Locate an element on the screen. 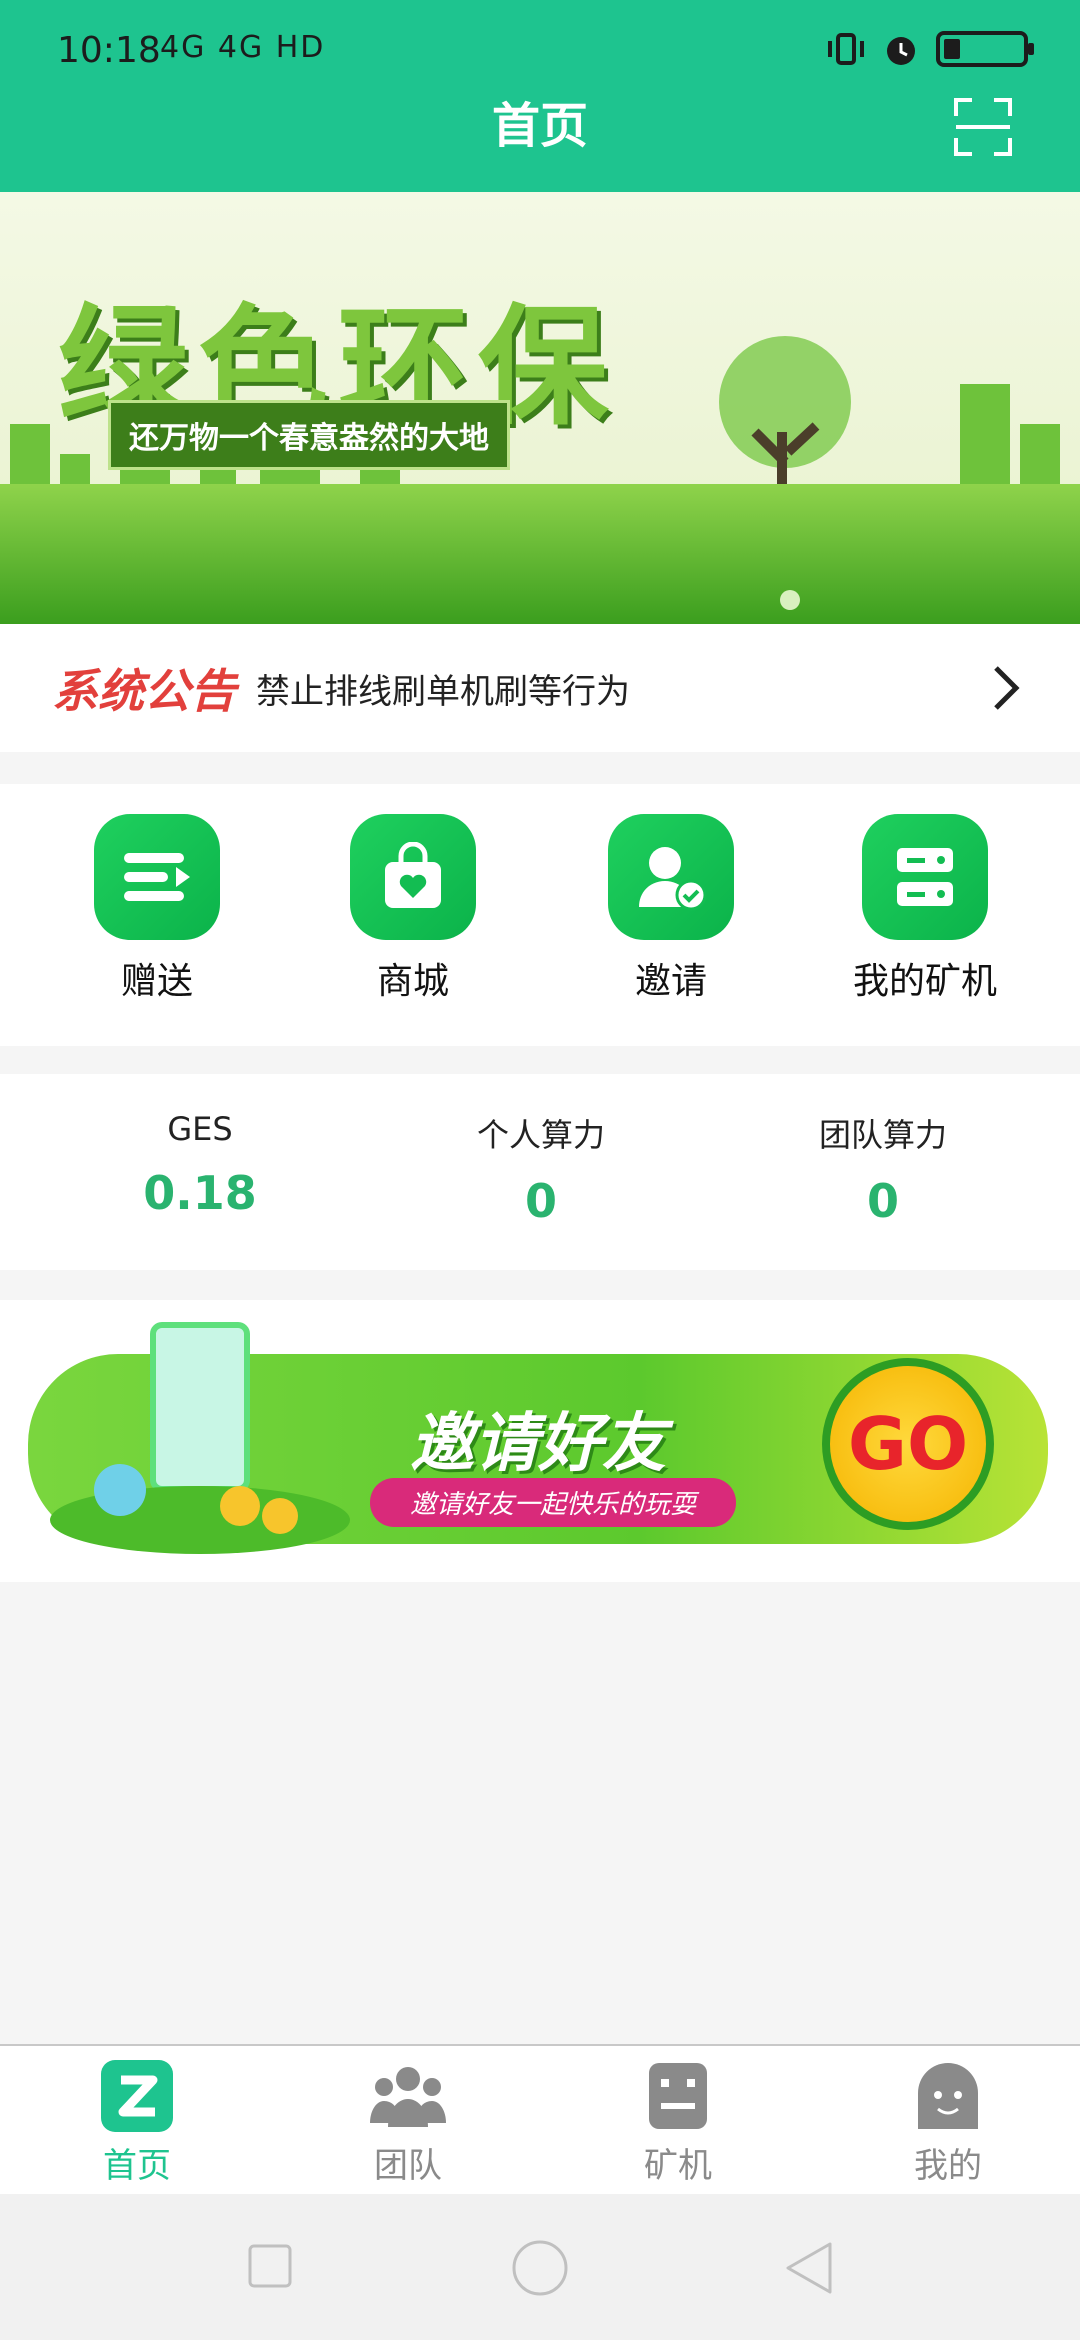 The height and width of the screenshot is (2340, 1080). alarm-icon is located at coordinates (901, 51).